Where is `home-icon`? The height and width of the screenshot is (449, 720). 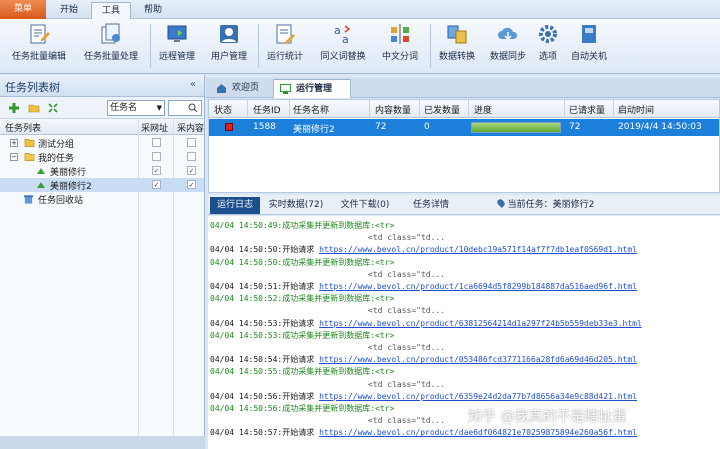 home-icon is located at coordinates (221, 88).